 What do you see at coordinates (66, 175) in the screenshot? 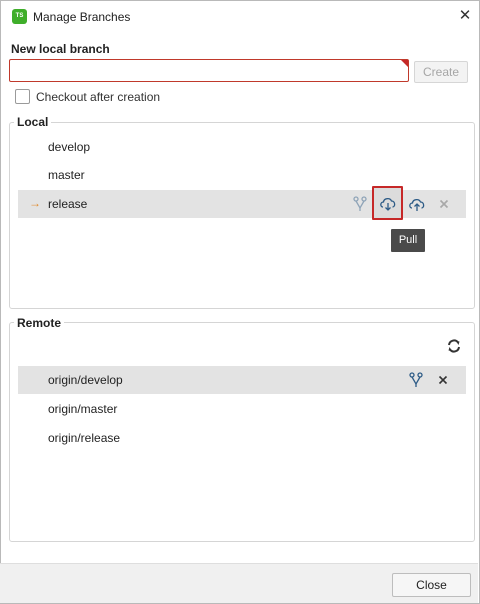
I see `branch-name: master` at bounding box center [66, 175].